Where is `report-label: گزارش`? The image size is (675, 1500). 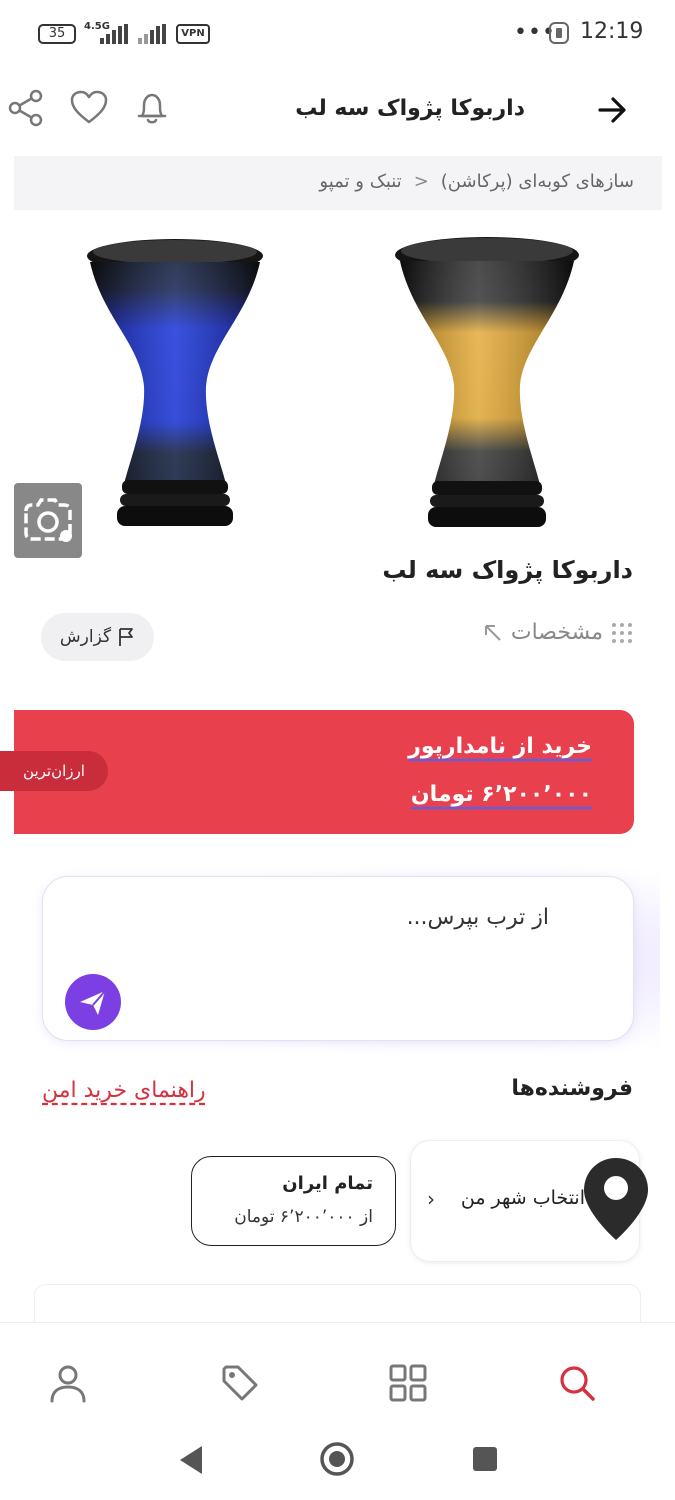
report-label: گزارش is located at coordinates (85, 637).